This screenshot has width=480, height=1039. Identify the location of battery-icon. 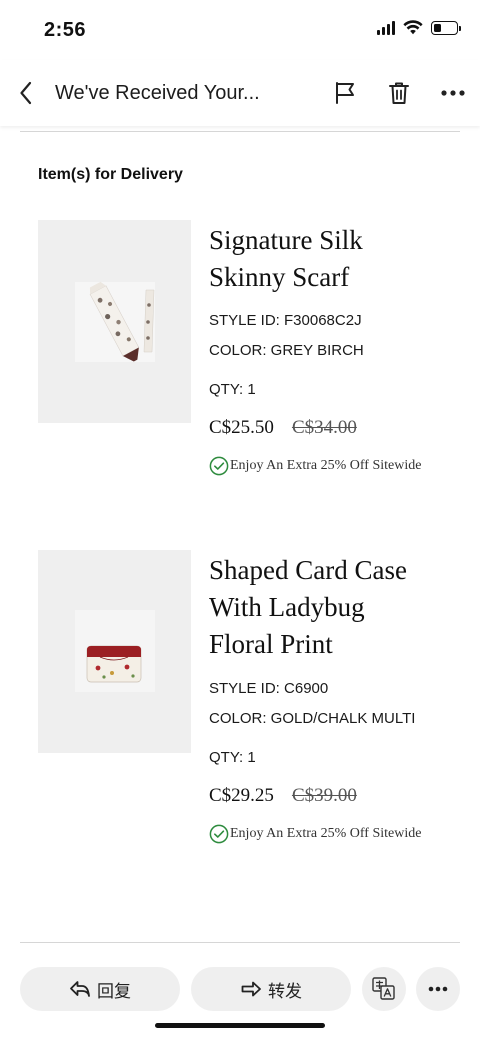
(446, 27).